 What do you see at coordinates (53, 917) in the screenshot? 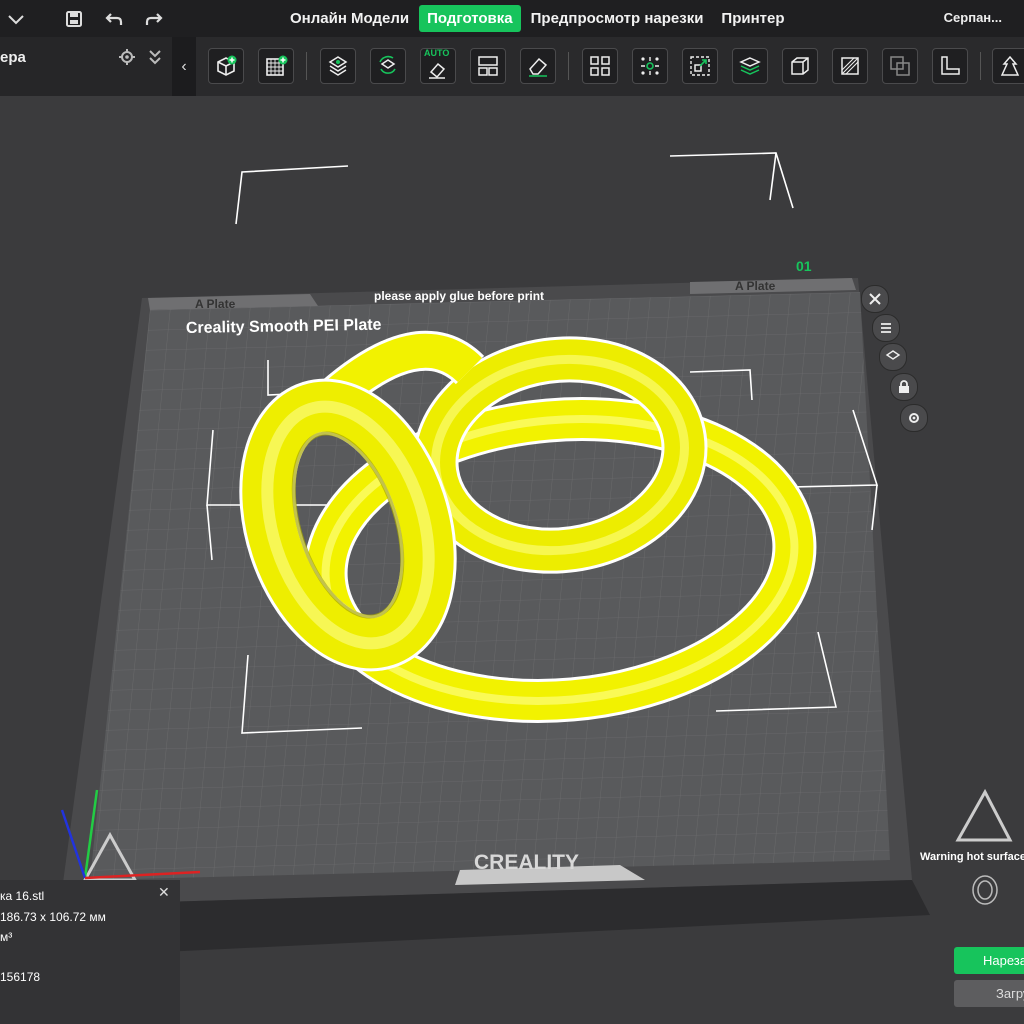
I see `object-size: 186.73 x 106.72 мм` at bounding box center [53, 917].